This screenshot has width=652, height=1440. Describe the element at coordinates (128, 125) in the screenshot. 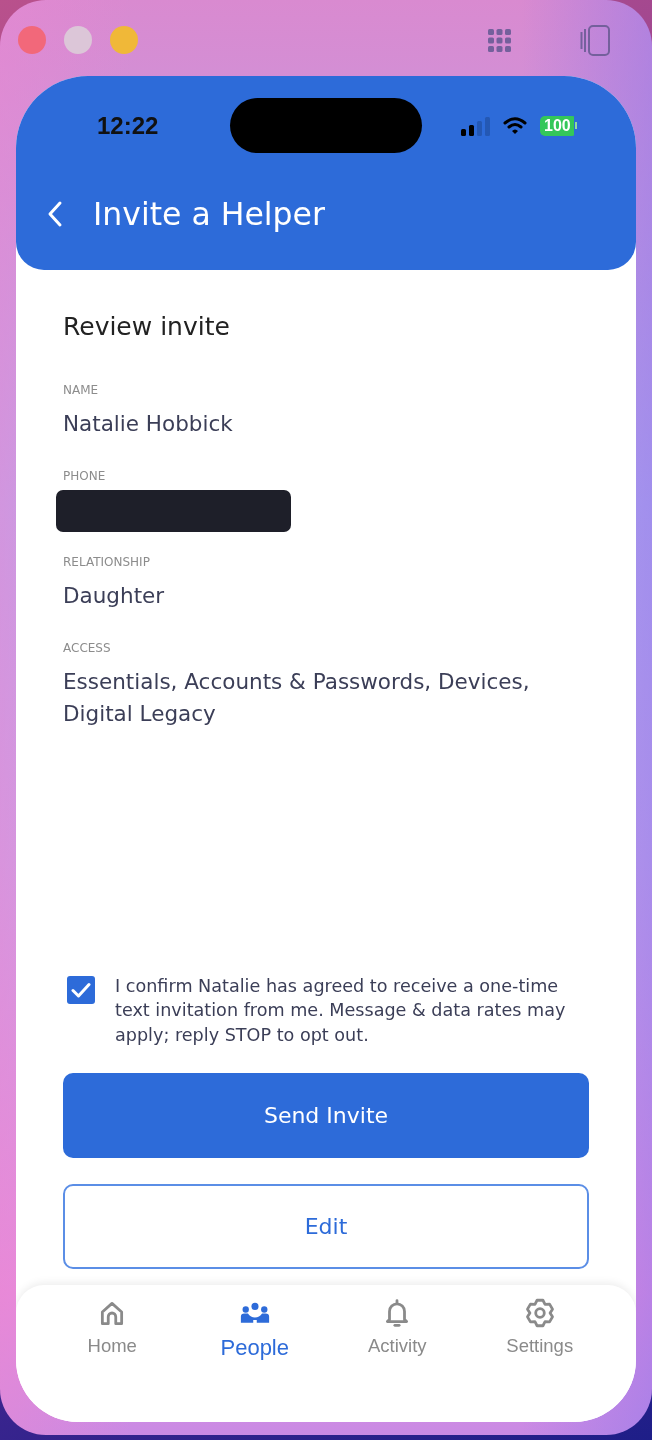

I see `status-time: 12:22` at that location.